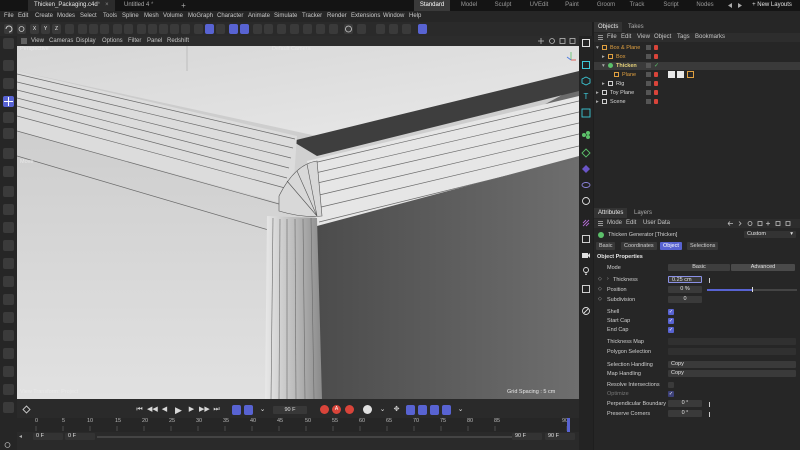  What do you see at coordinates (88, 16) in the screenshot?
I see `menu-select: Select` at bounding box center [88, 16].